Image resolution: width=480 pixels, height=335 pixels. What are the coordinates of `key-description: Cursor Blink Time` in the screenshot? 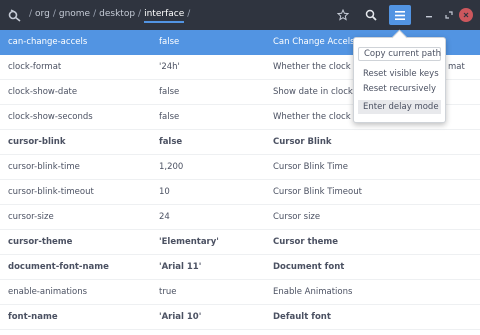 It's located at (311, 167).